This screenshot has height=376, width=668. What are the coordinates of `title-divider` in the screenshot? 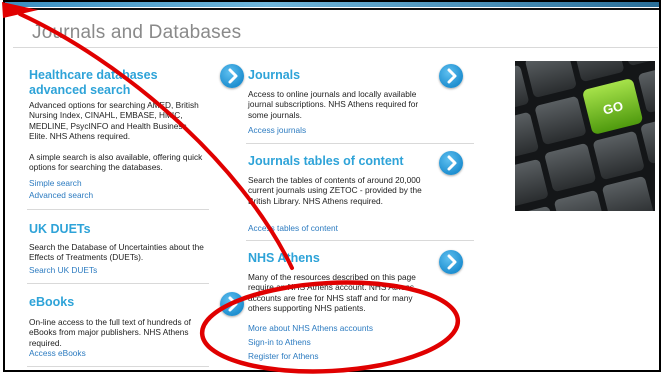 It's located at (335, 47).